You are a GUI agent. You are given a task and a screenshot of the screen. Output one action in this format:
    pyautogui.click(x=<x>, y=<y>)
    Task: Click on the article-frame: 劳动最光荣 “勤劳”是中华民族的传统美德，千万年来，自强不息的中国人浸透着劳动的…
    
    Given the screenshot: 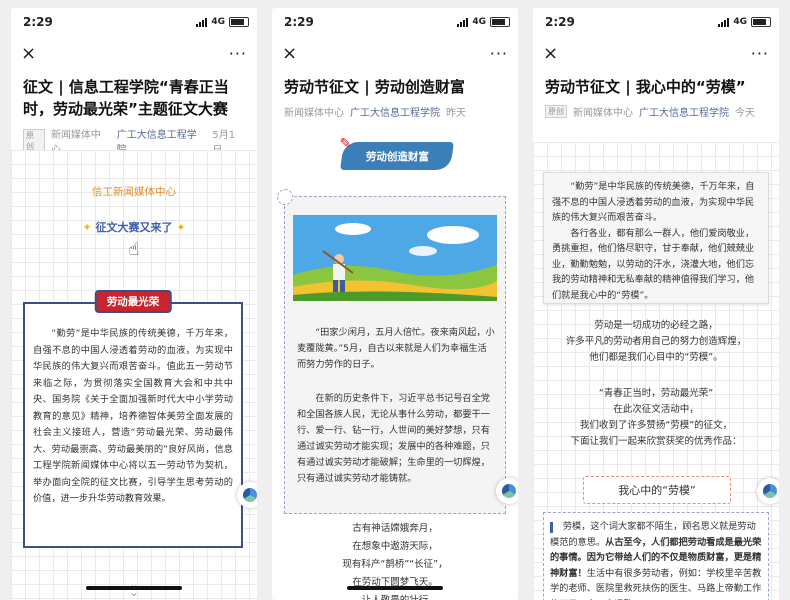 What is the action you would take?
    pyautogui.click(x=133, y=420)
    